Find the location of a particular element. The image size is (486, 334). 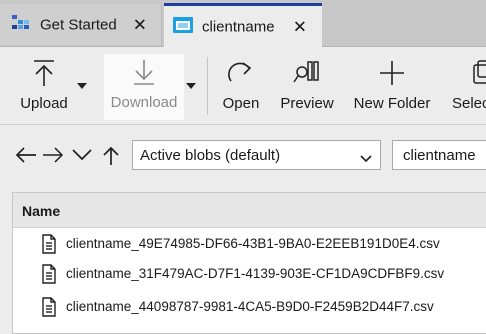

tab-clientname: clientname ✕ is located at coordinates (243, 25).